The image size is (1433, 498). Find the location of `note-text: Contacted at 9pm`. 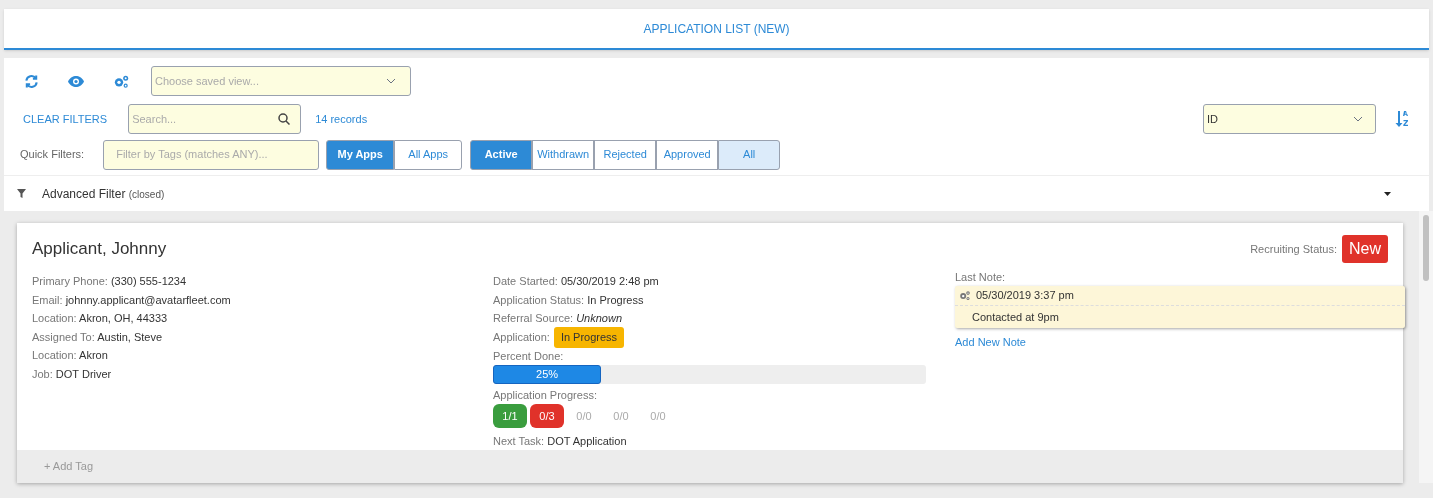

note-text: Contacted at 9pm is located at coordinates (1015, 317).